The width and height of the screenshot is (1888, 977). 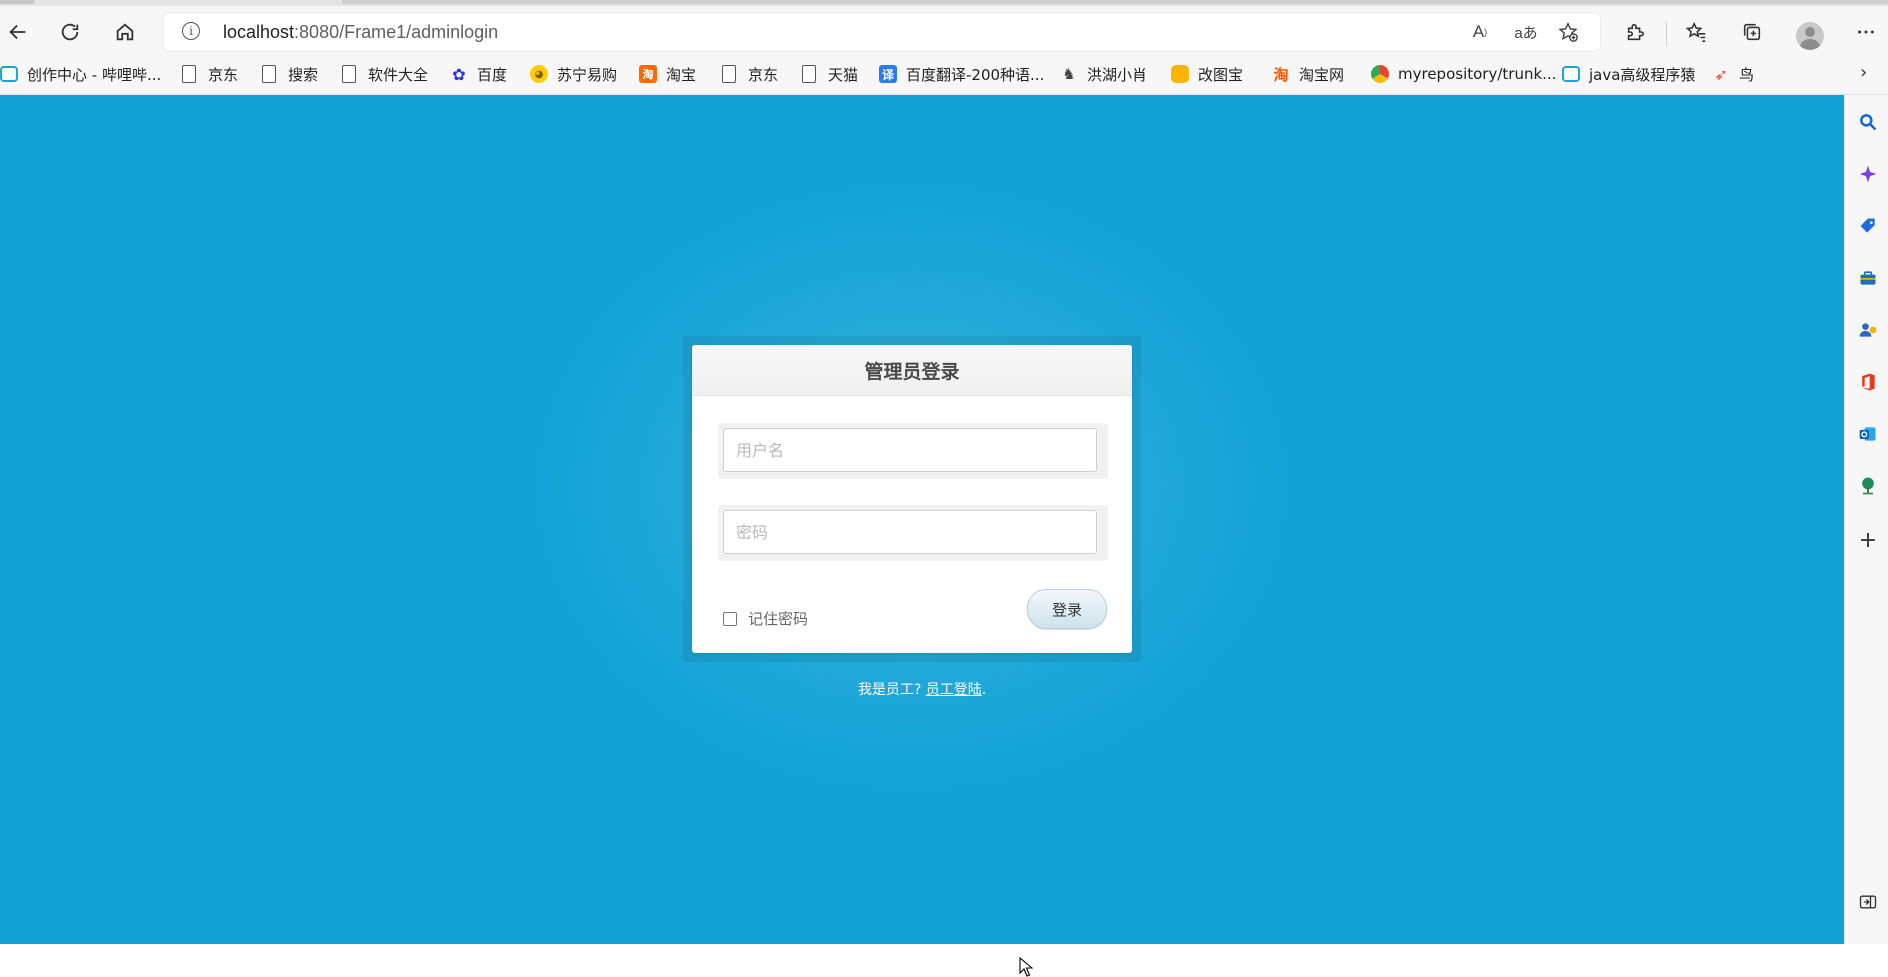 I want to click on outlook-icon, so click(x=1868, y=434).